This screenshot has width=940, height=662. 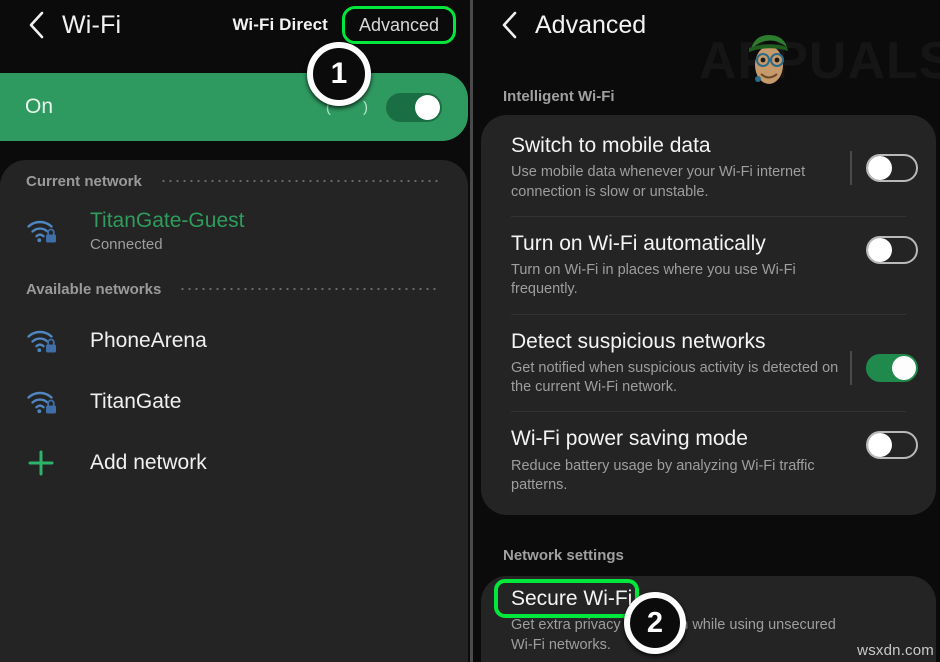 What do you see at coordinates (167, 220) in the screenshot?
I see `network-name: TitanGate-Guest` at bounding box center [167, 220].